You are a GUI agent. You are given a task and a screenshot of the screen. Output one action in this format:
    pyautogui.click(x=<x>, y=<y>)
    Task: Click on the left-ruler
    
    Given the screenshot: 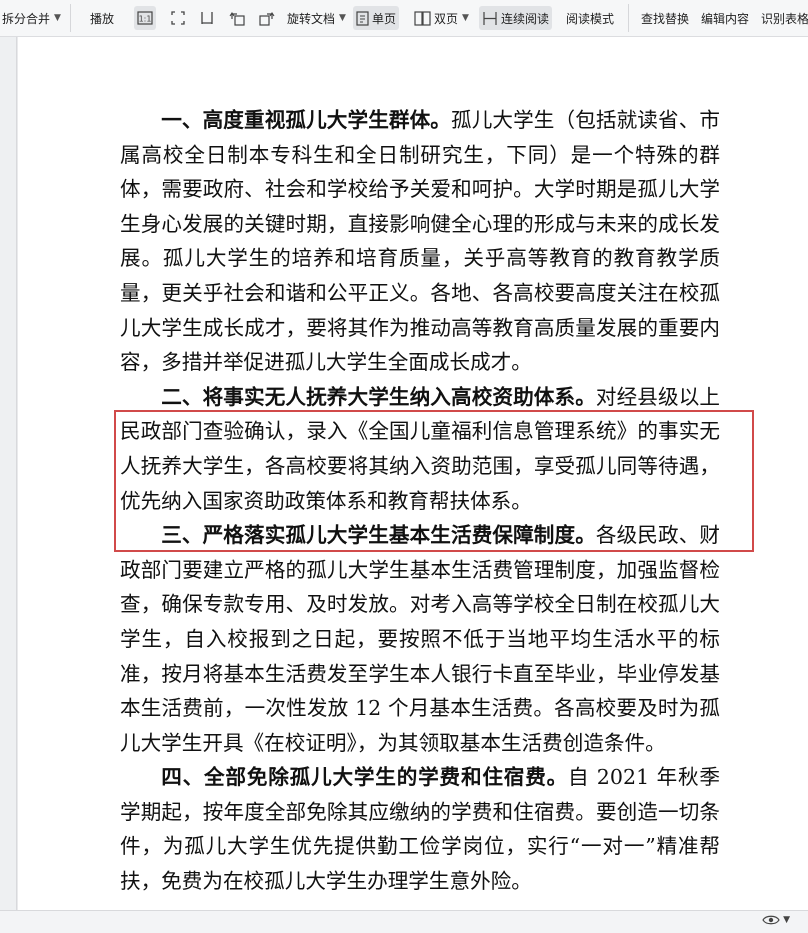 What is the action you would take?
    pyautogui.click(x=8, y=473)
    